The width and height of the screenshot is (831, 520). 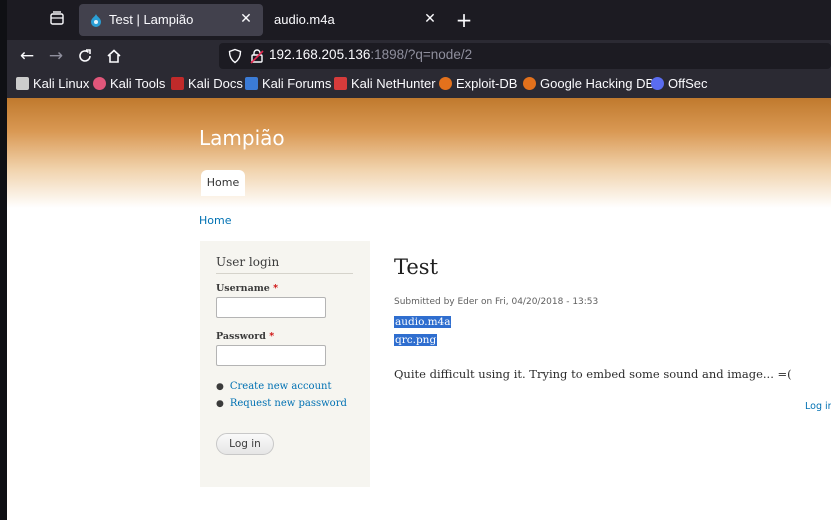 I want to click on address-bar: 192.168.205.136:1898/?q=node/2, so click(x=525, y=56).